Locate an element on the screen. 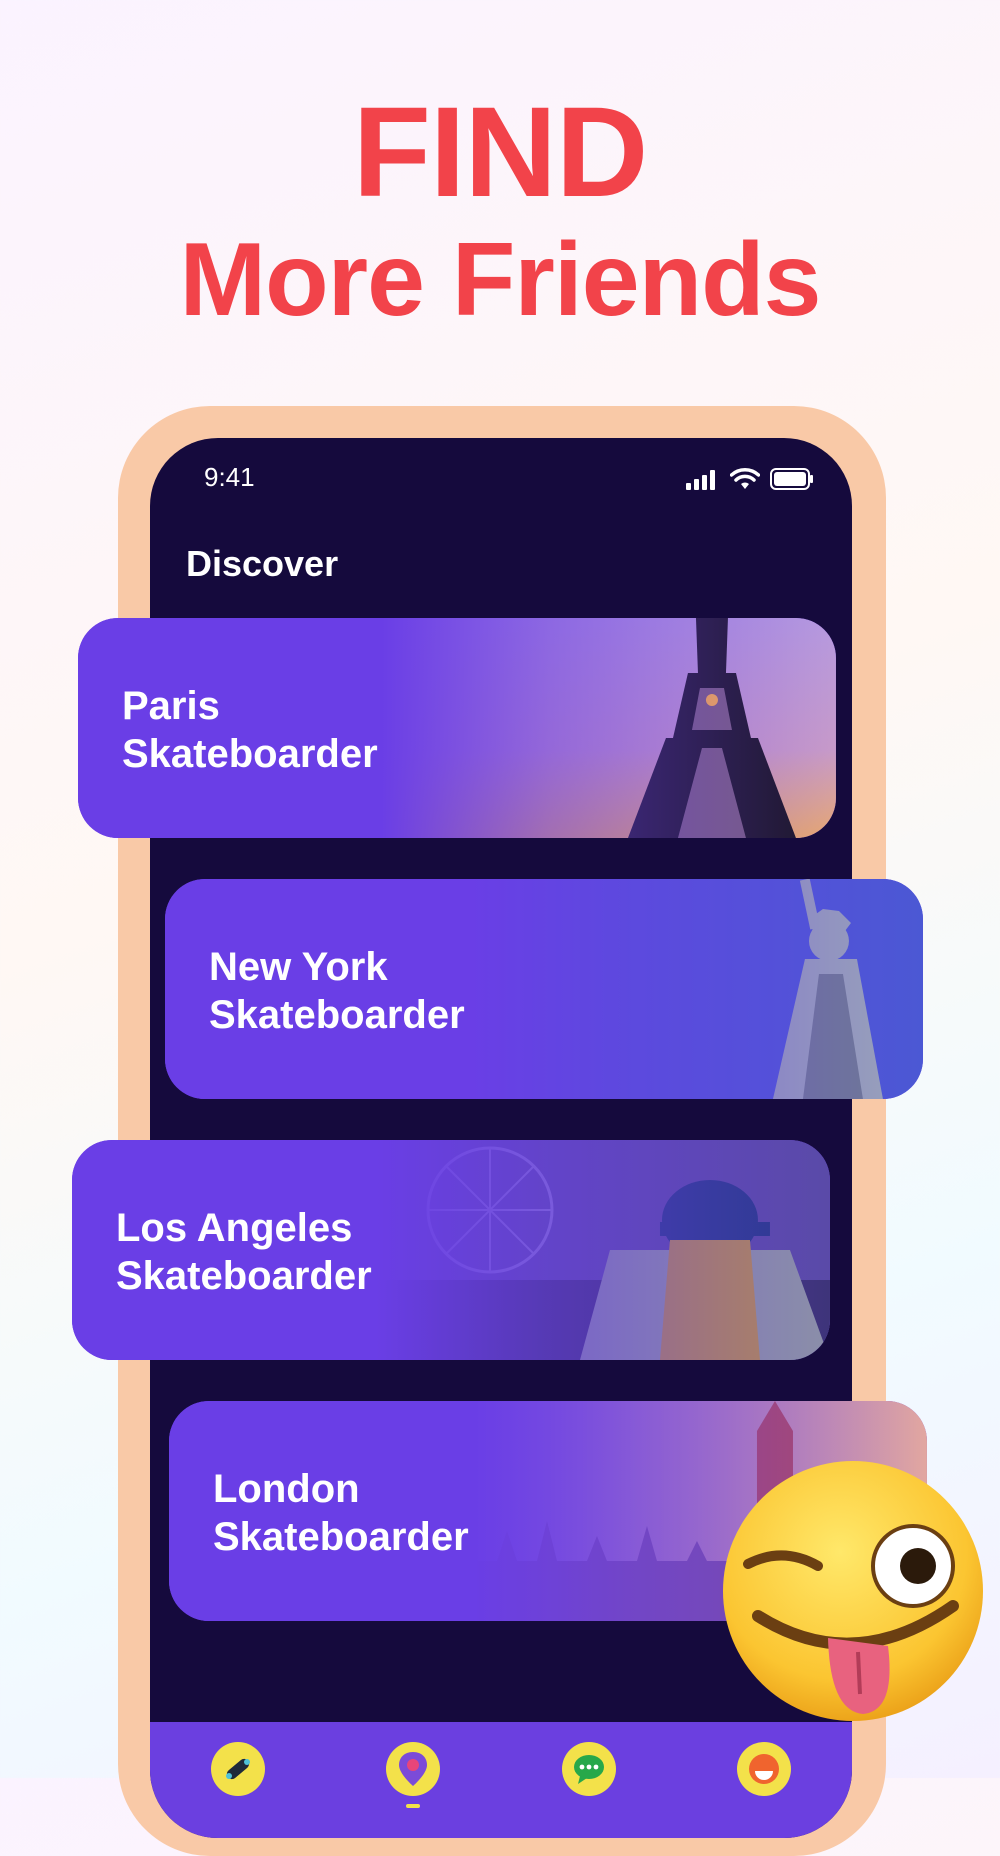 The width and height of the screenshot is (1000, 1856). headline-more-friends: More Friends is located at coordinates (500, 280).